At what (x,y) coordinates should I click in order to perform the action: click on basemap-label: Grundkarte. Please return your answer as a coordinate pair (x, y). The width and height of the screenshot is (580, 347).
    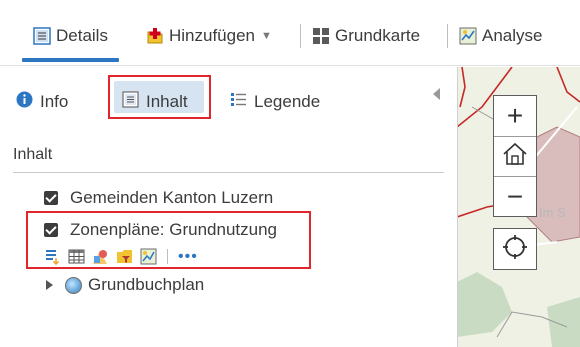
    Looking at the image, I should click on (378, 35).